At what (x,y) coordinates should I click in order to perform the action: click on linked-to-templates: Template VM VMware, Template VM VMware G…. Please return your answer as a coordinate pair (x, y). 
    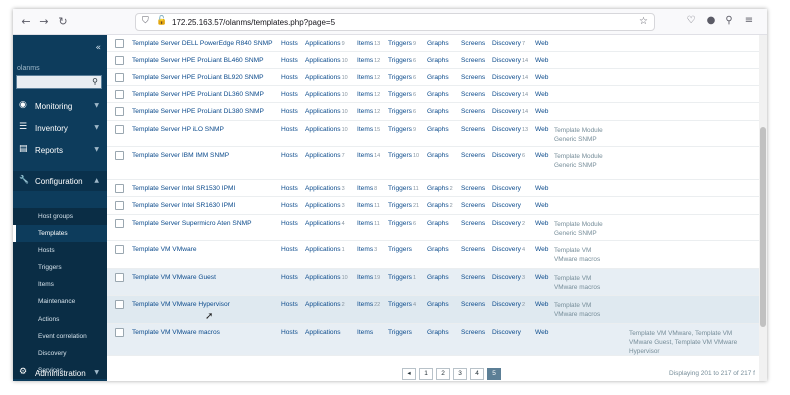
    Looking at the image, I should click on (688, 342).